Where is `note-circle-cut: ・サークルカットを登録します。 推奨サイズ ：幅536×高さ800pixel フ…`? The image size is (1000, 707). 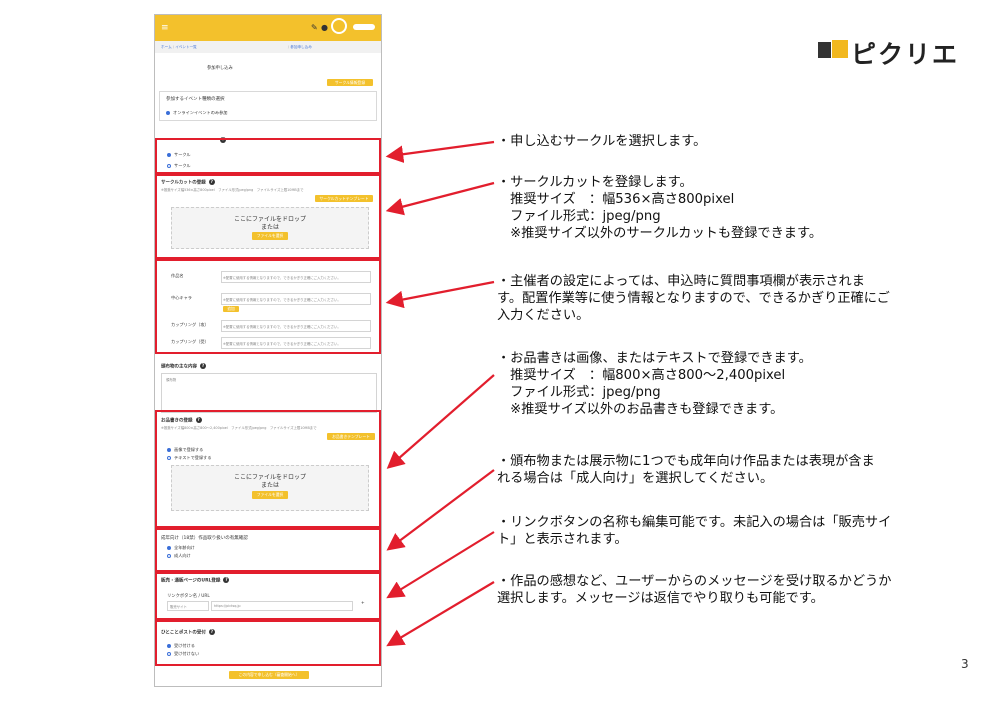 note-circle-cut: ・サークルカットを登録します。 推奨サイズ ：幅536×高さ800pixel フ… is located at coordinates (660, 208).